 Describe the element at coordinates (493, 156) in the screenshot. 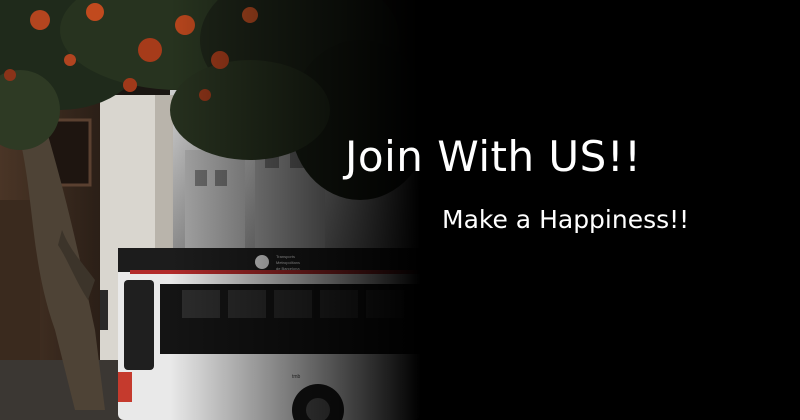

I see `banner-headline: Join With US!!` at that location.